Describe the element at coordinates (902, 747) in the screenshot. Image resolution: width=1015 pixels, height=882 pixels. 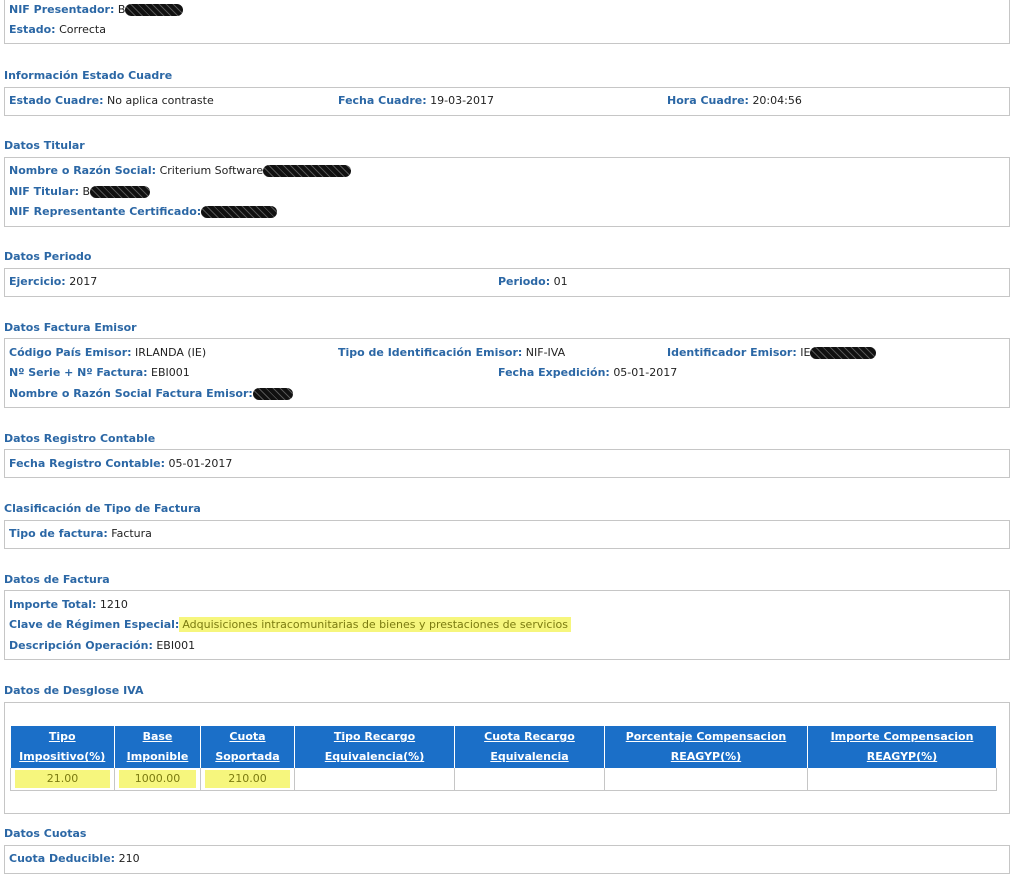
I see `column-header-importe-compensacion: Importe Compensacion REAGYP(%)` at that location.